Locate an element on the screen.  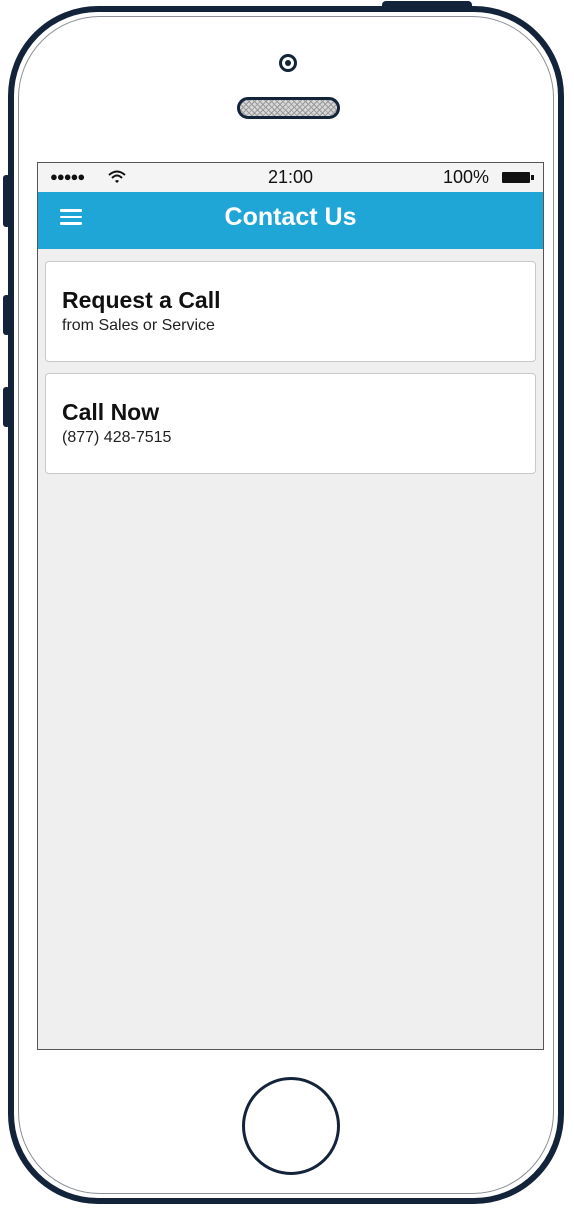
mute-switch is located at coordinates (6, 201).